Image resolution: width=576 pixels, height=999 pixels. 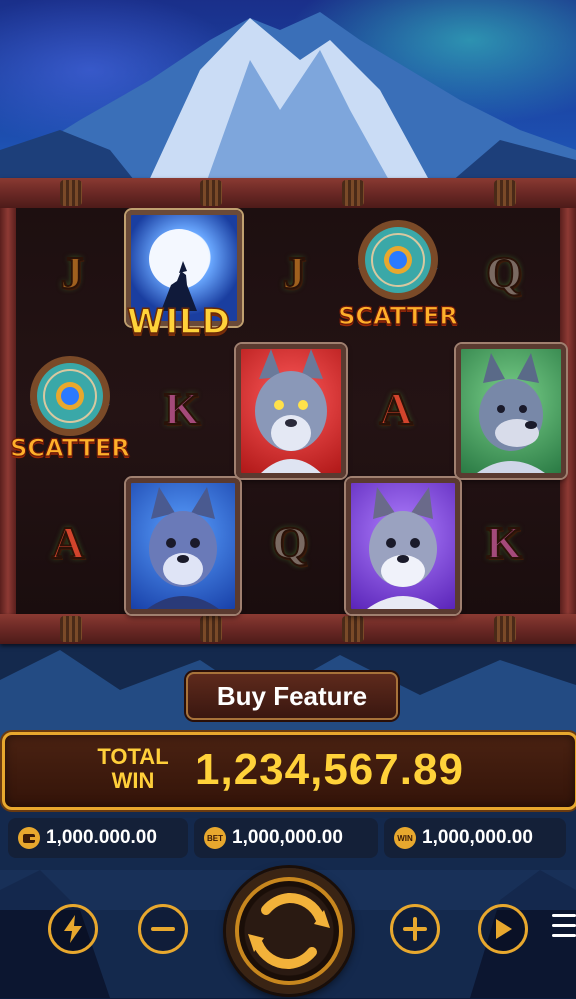 What do you see at coordinates (101, 837) in the screenshot?
I see `balance-value: 1,000.000.00` at bounding box center [101, 837].